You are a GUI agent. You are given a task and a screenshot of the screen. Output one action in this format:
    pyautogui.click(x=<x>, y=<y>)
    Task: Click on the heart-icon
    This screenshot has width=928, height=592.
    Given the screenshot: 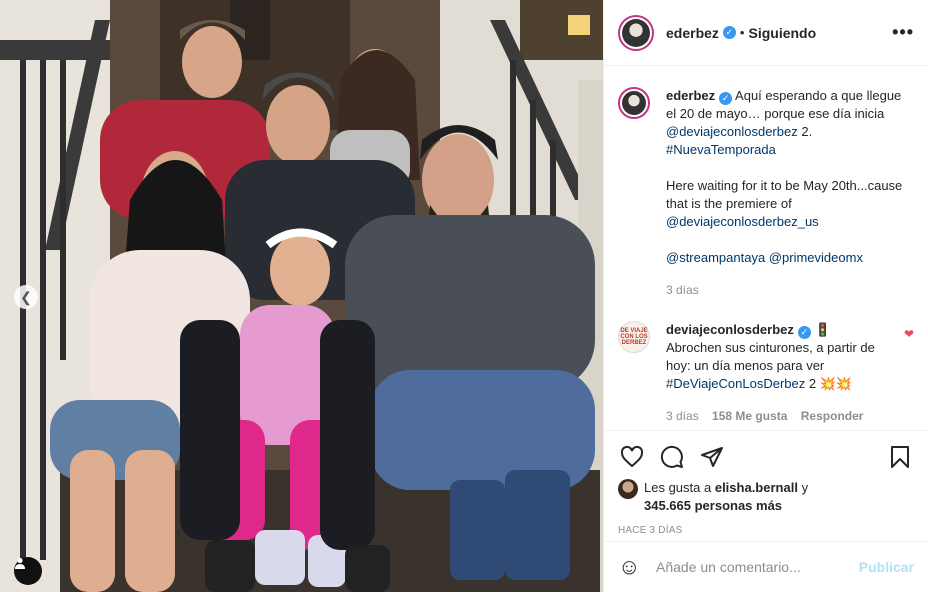 What is the action you would take?
    pyautogui.click(x=632, y=456)
    